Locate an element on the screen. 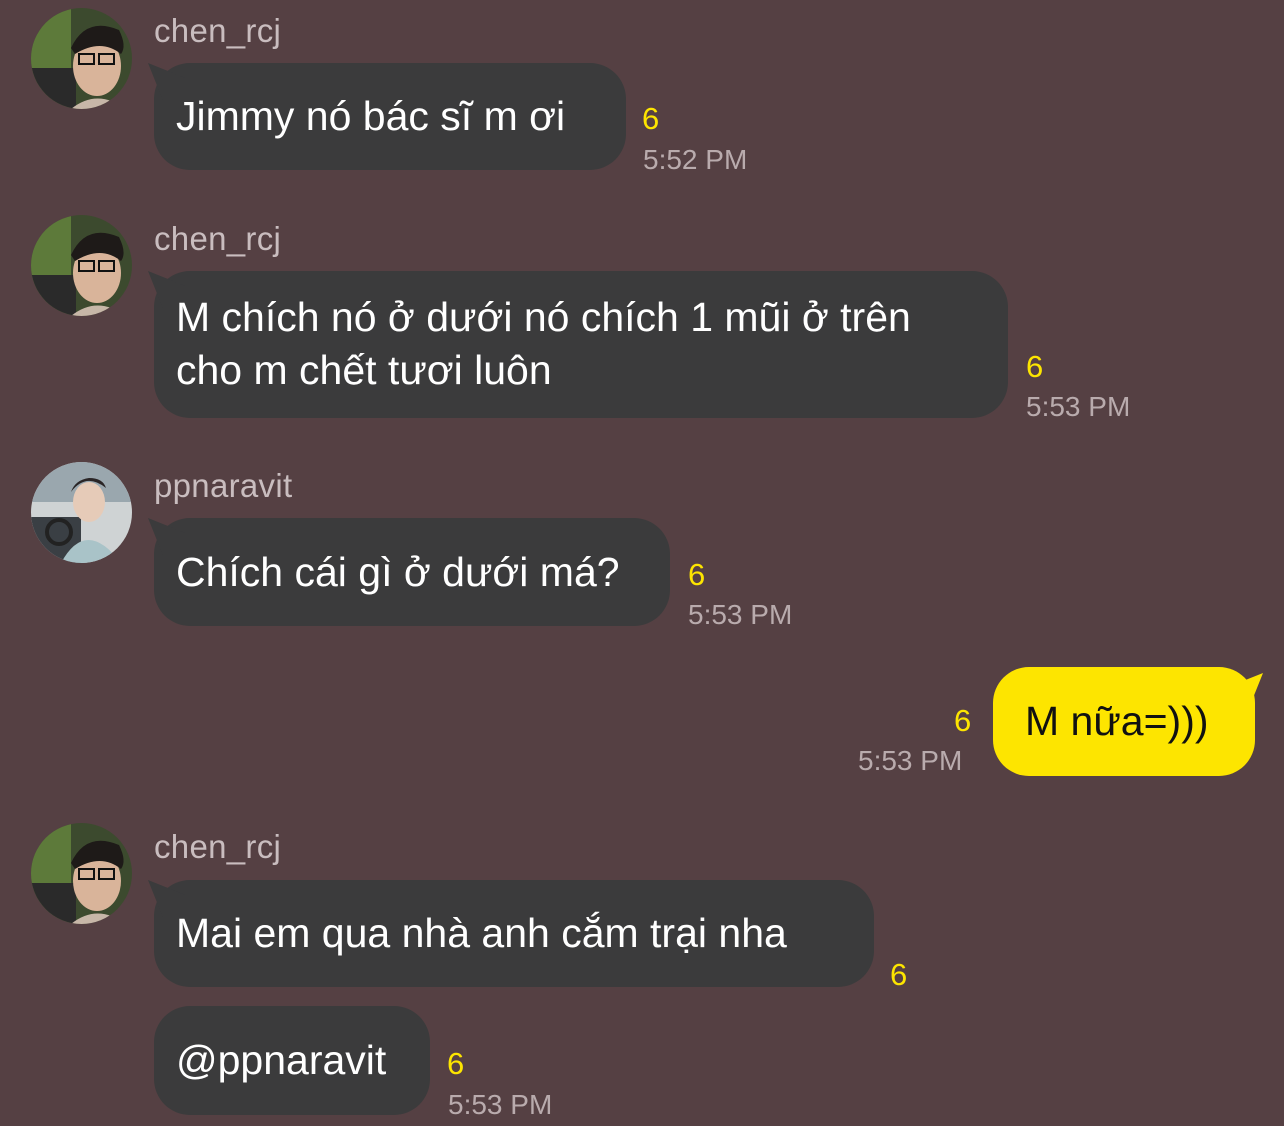 Image resolution: width=1284 pixels, height=1126 pixels. message-bubble: Chích cái gì ở dưới má? is located at coordinates (412, 572).